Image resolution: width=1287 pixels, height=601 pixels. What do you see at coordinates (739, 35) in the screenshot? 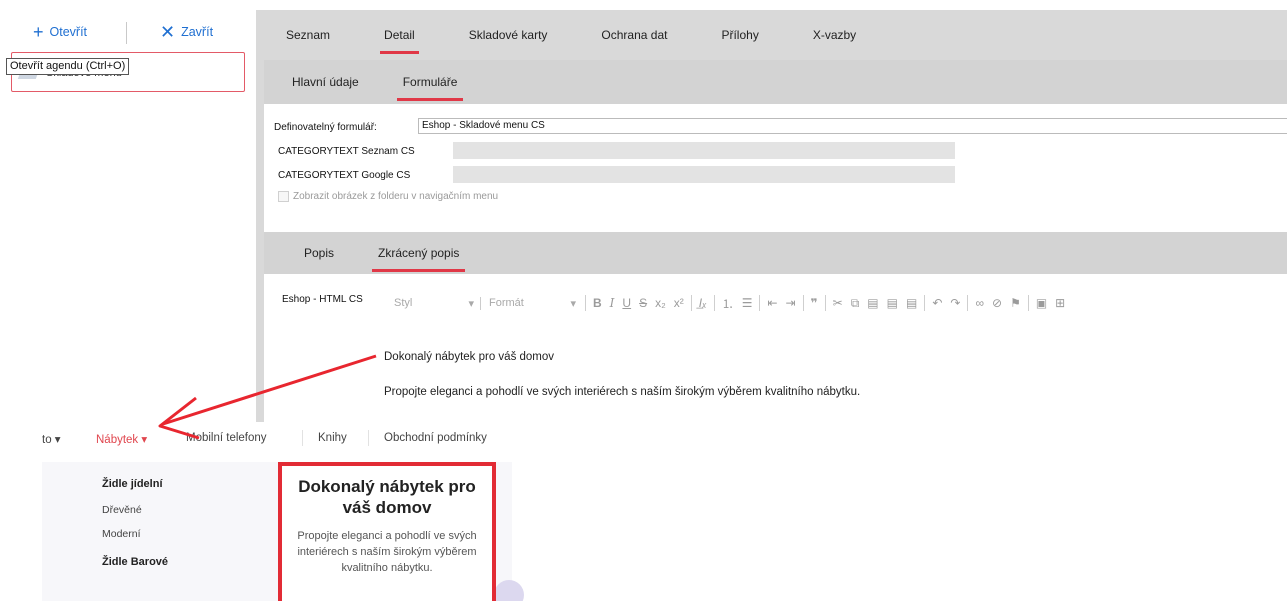
I see `tab-prilohy: Přílohy` at bounding box center [739, 35].